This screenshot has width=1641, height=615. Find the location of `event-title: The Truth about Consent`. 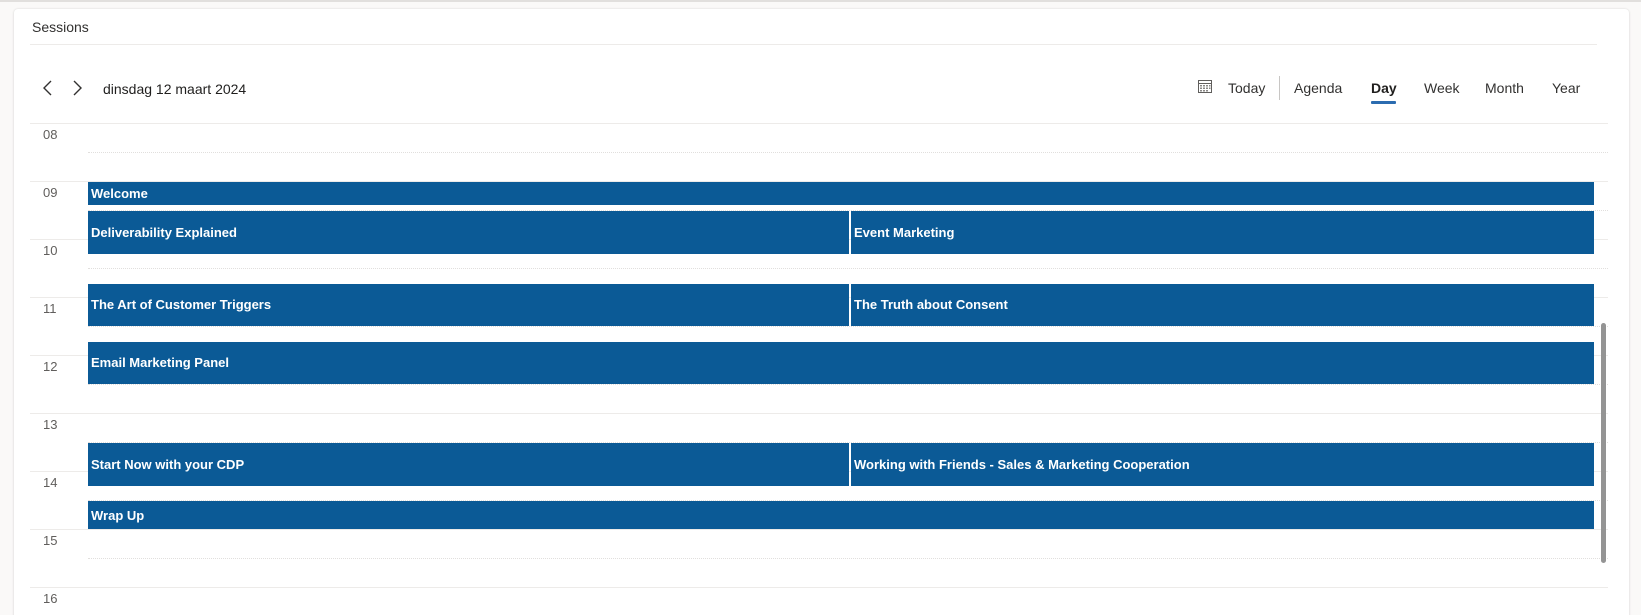

event-title: The Truth about Consent is located at coordinates (931, 305).